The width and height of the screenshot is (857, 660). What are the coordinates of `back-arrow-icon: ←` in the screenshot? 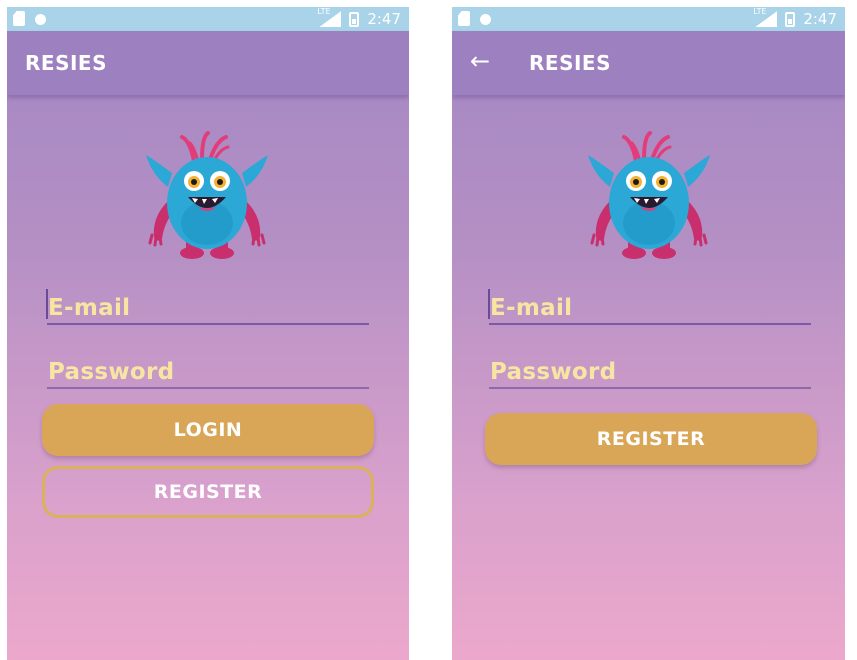 It's located at (480, 61).